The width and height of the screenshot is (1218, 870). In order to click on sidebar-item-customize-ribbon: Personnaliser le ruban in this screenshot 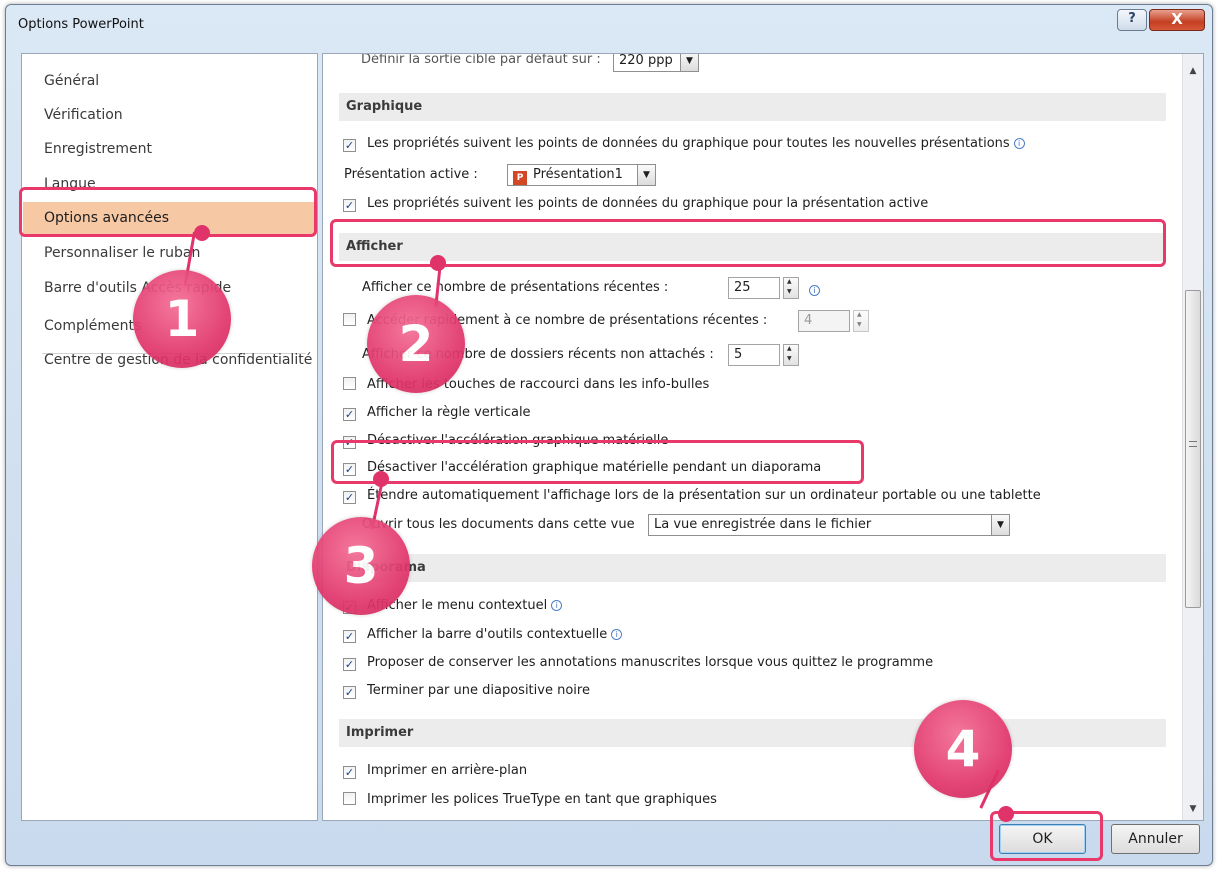, I will do `click(170, 253)`.